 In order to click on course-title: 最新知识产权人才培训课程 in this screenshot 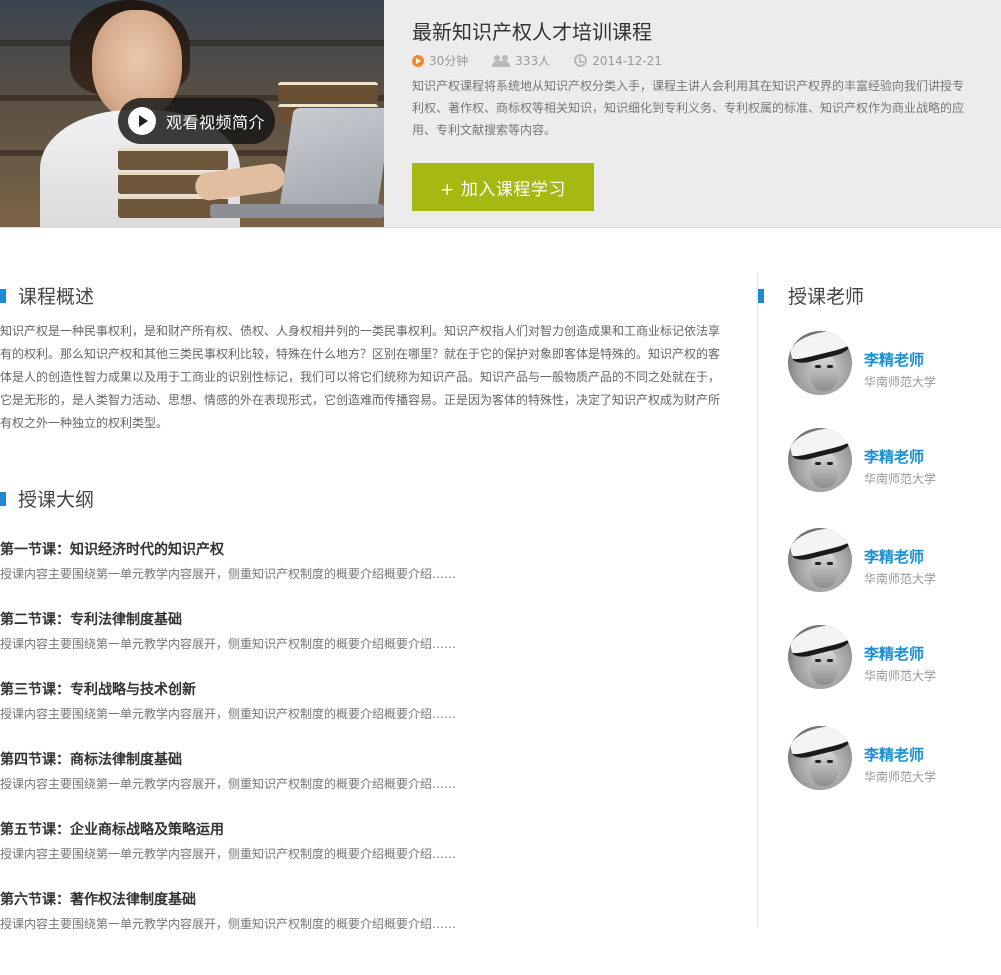, I will do `click(532, 32)`.